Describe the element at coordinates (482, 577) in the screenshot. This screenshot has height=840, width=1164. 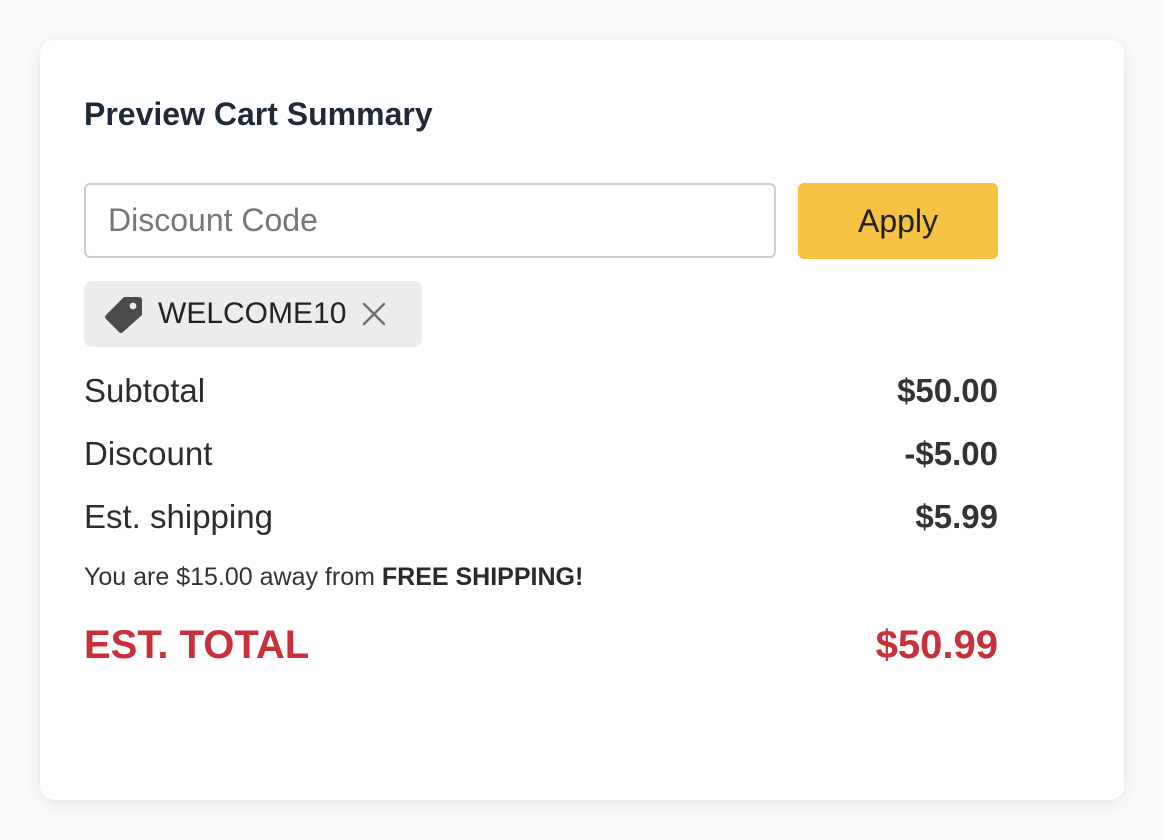
I see `free-shipping-highlight: FREE SHIPPING!` at that location.